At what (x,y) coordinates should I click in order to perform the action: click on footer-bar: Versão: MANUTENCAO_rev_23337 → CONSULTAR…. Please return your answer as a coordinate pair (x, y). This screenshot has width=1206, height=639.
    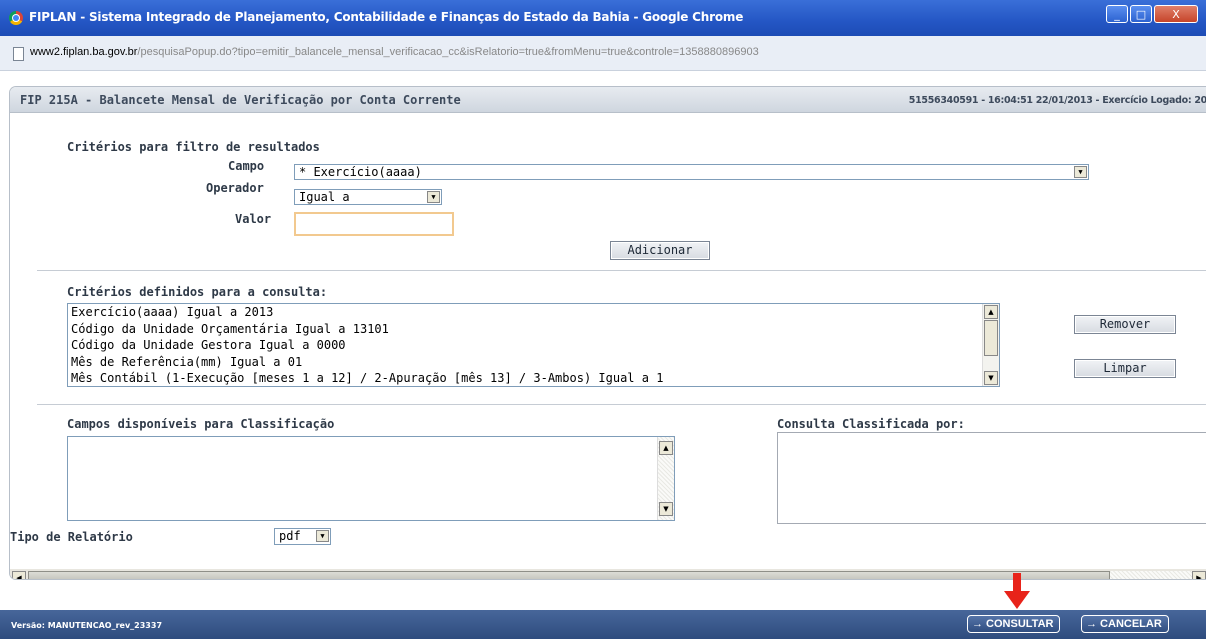
    Looking at the image, I should click on (603, 624).